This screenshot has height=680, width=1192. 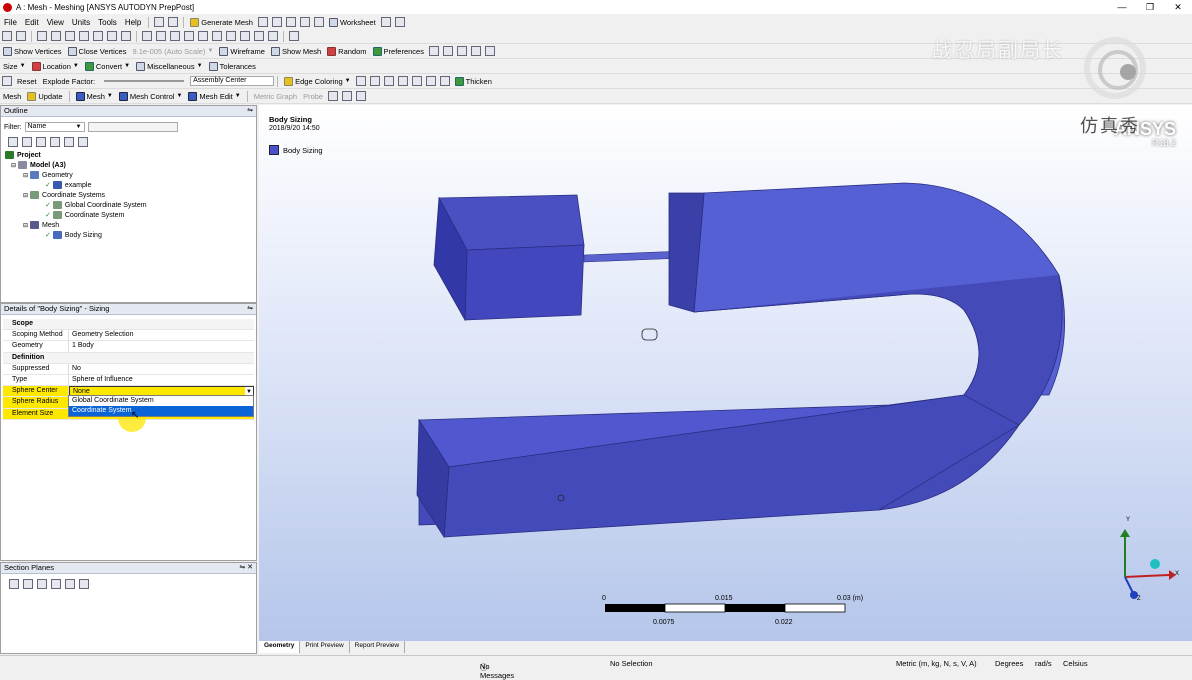 I want to click on element-select-icon, so click(x=112, y=36).